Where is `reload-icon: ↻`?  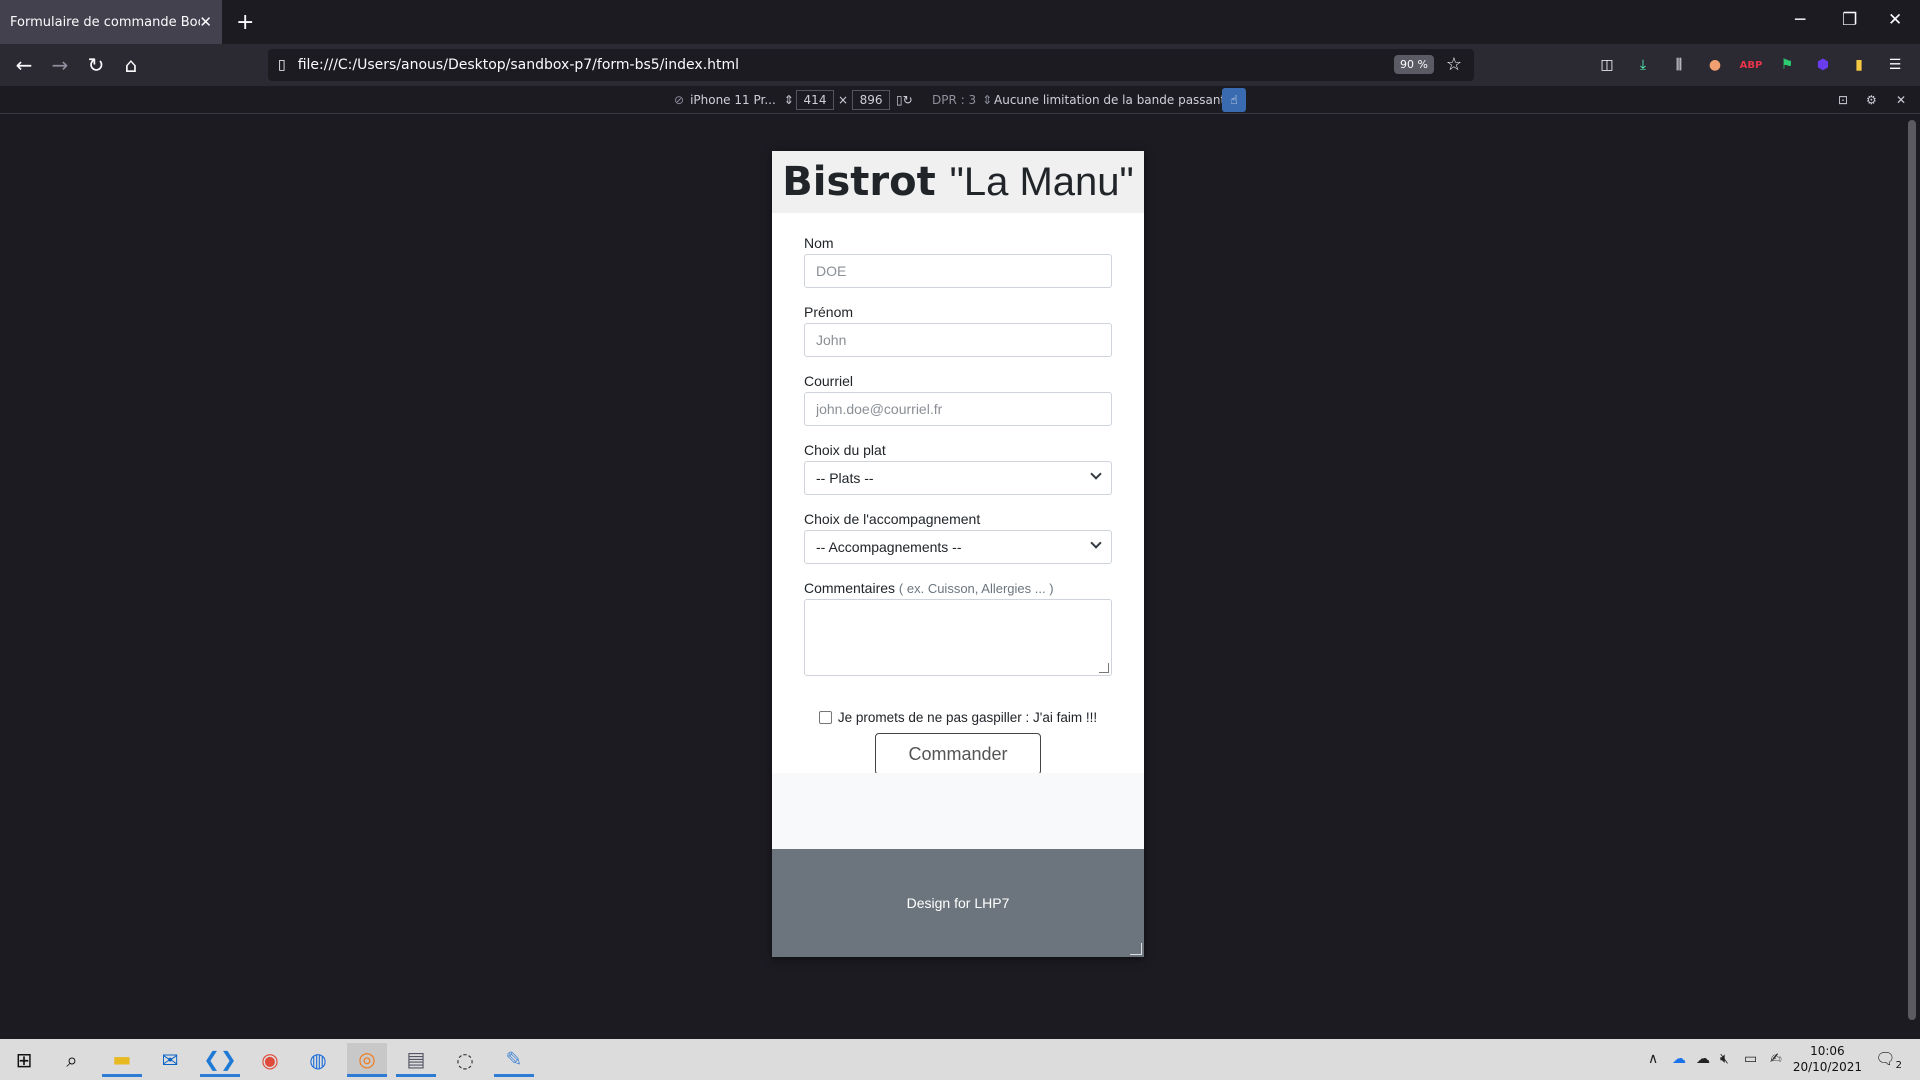 reload-icon: ↻ is located at coordinates (96, 65).